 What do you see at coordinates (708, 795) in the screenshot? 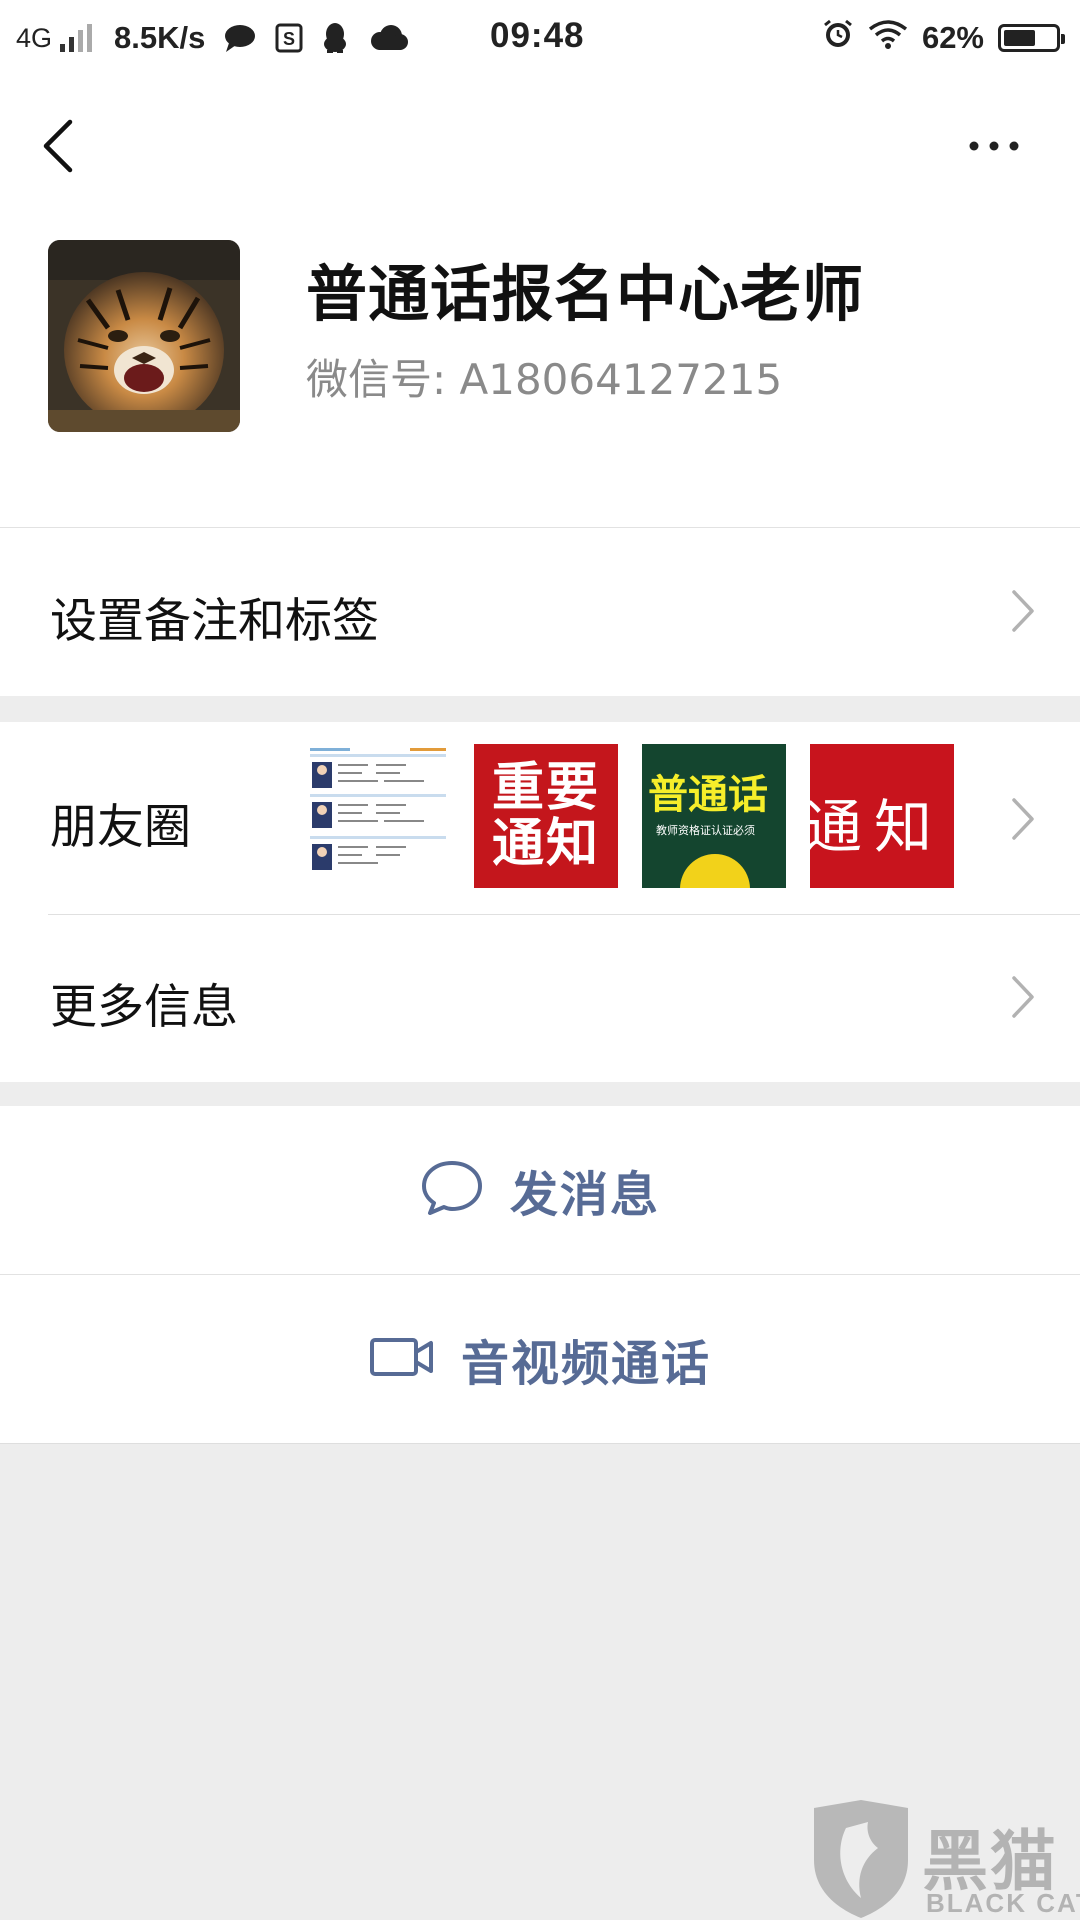
I see `thumb-putonghua-text: 普通话` at bounding box center [708, 795].